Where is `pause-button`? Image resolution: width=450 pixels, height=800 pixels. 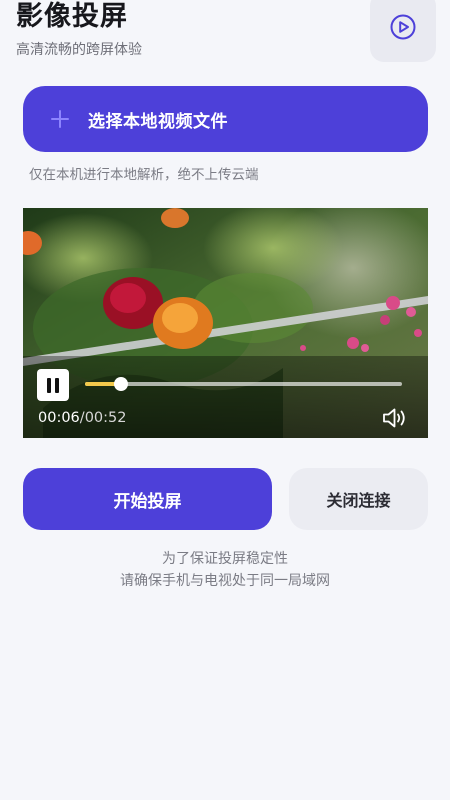 pause-button is located at coordinates (53, 385).